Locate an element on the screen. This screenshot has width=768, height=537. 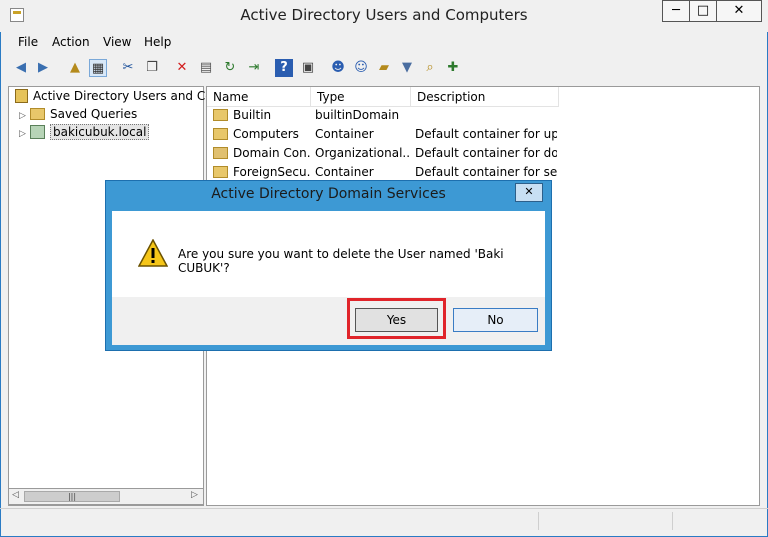
column-header-name: Name is located at coordinates (259, 97).